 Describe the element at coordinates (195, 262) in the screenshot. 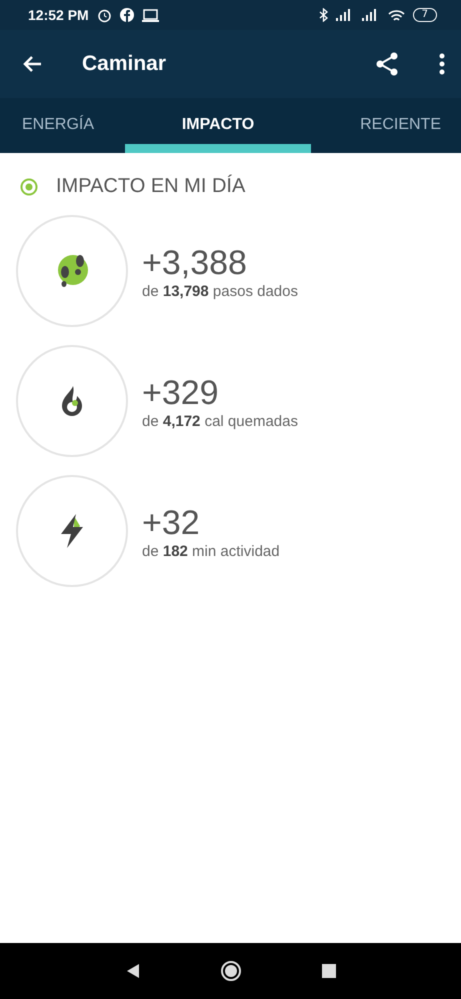

I see `metric-value: +3,388` at that location.